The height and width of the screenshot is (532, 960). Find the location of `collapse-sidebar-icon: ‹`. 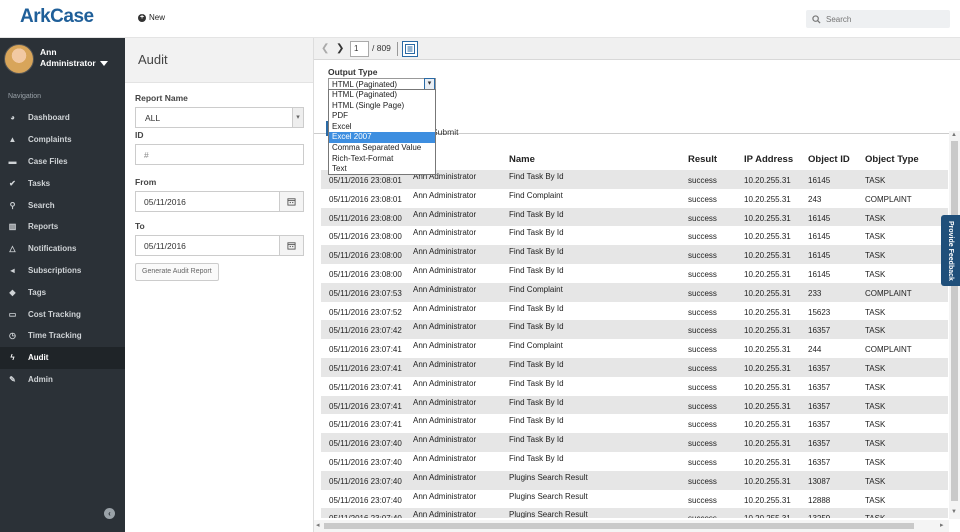

collapse-sidebar-icon: ‹ is located at coordinates (109, 513).